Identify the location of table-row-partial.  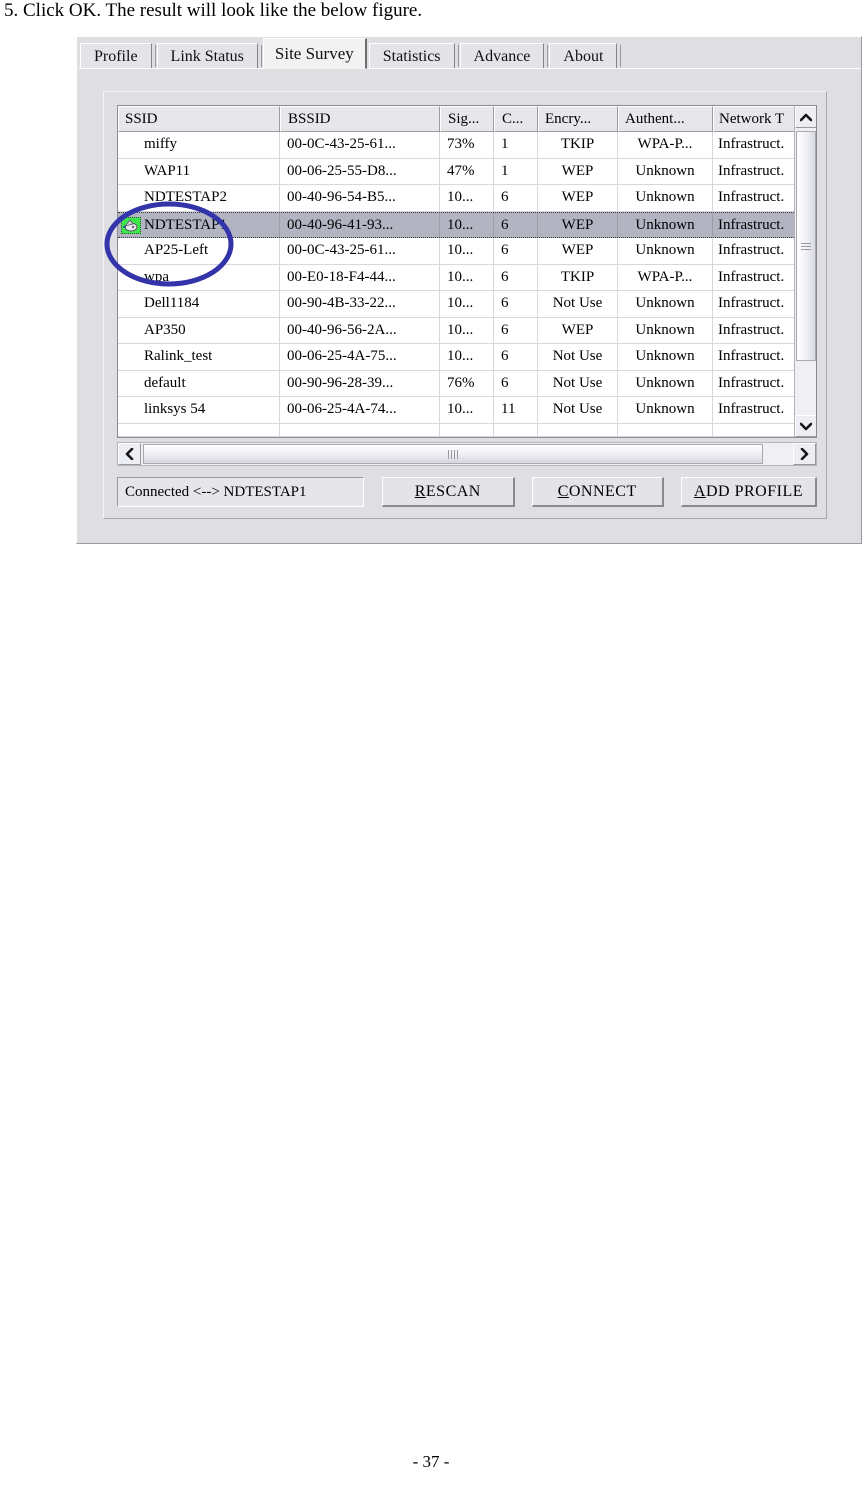
(467, 430).